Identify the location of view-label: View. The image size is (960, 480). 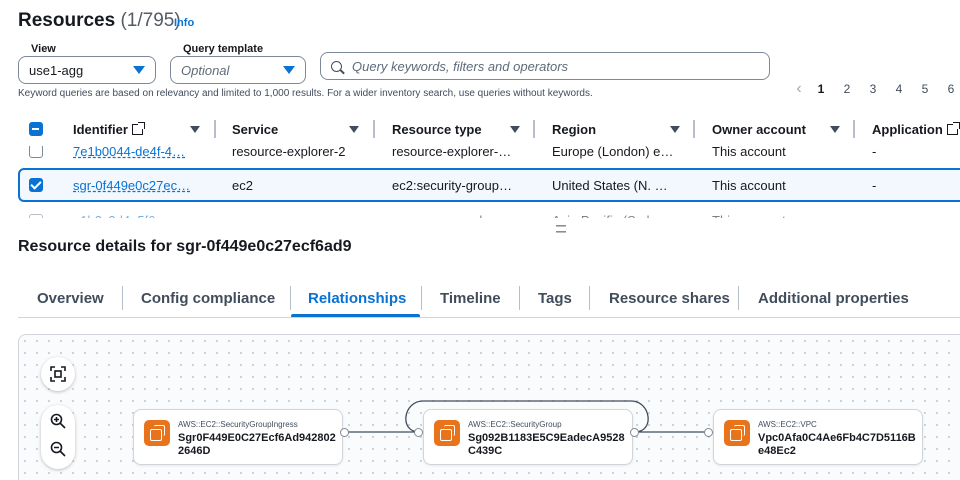
(43, 49).